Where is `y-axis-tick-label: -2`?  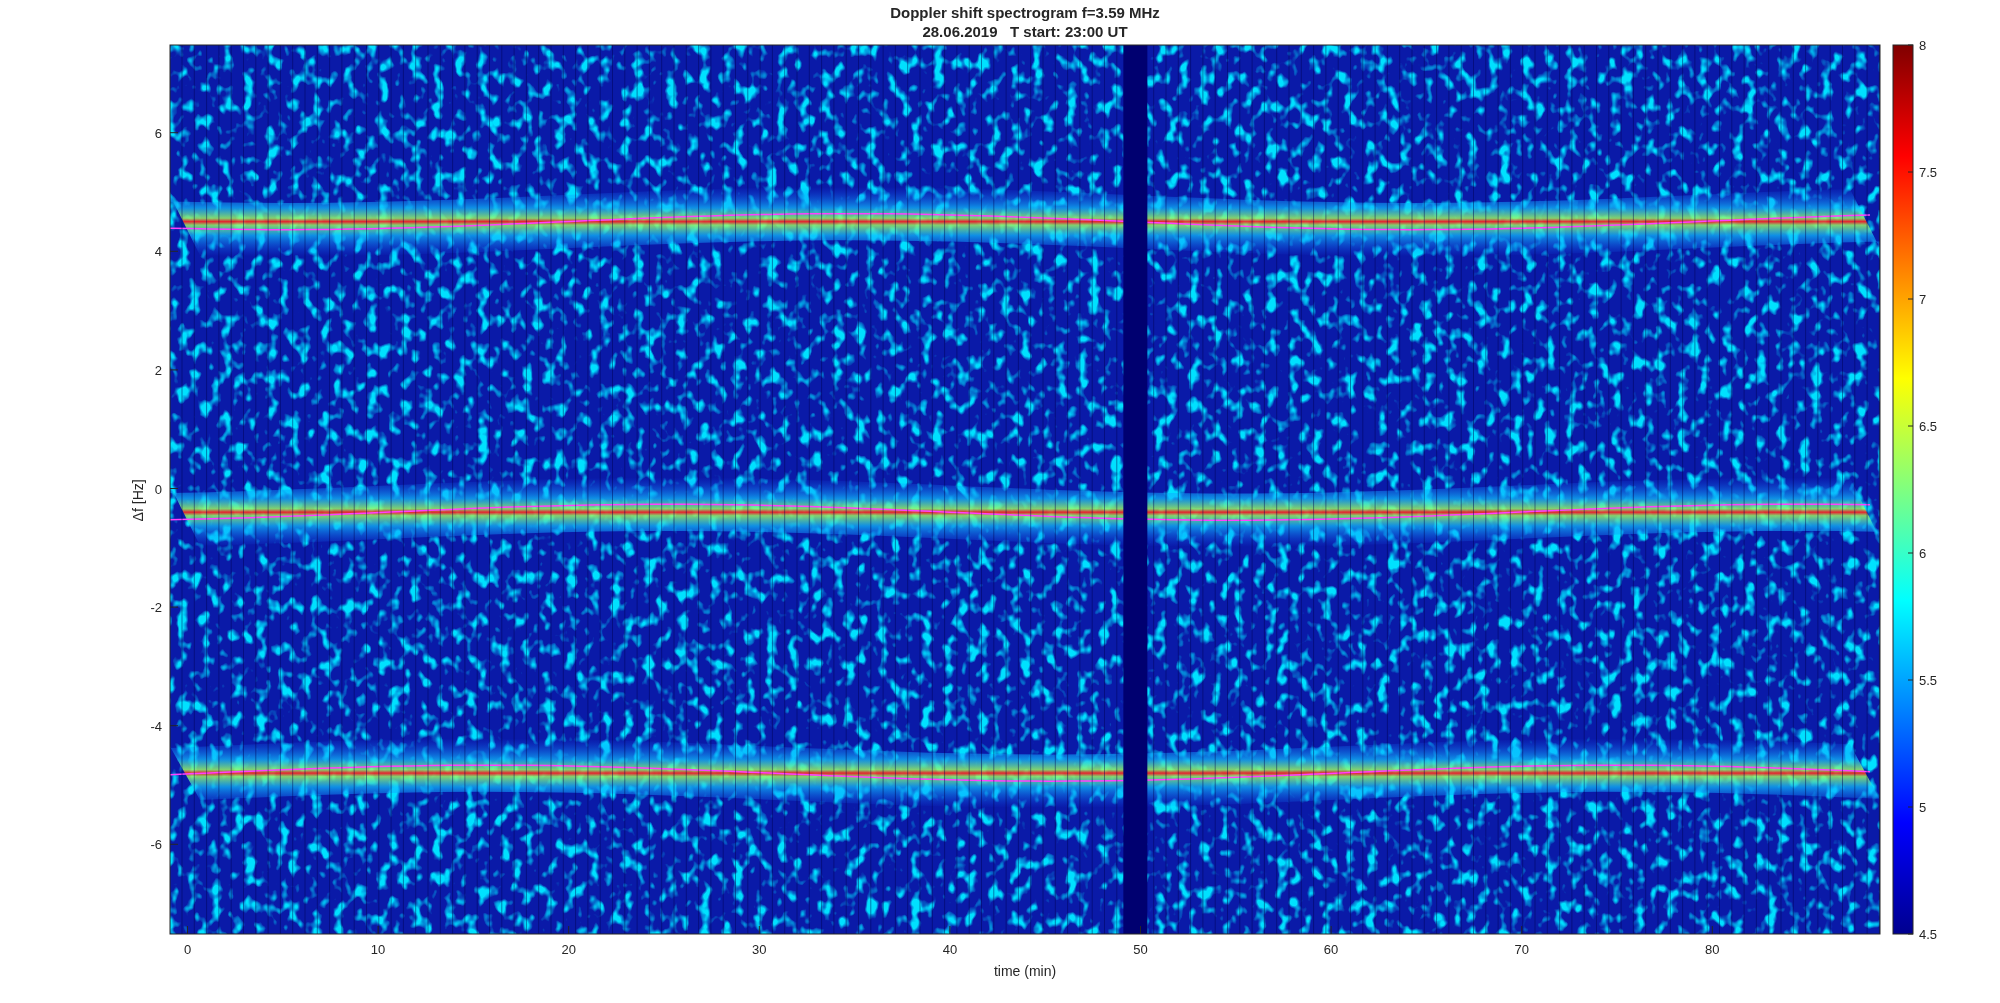 y-axis-tick-label: -2 is located at coordinates (156, 608).